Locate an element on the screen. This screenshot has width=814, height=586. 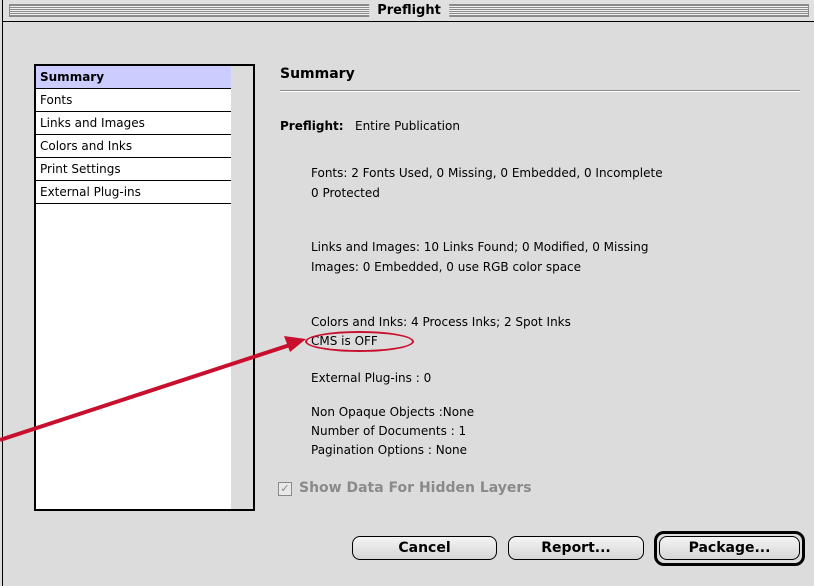
preflight-label: Preflight: is located at coordinates (312, 126).